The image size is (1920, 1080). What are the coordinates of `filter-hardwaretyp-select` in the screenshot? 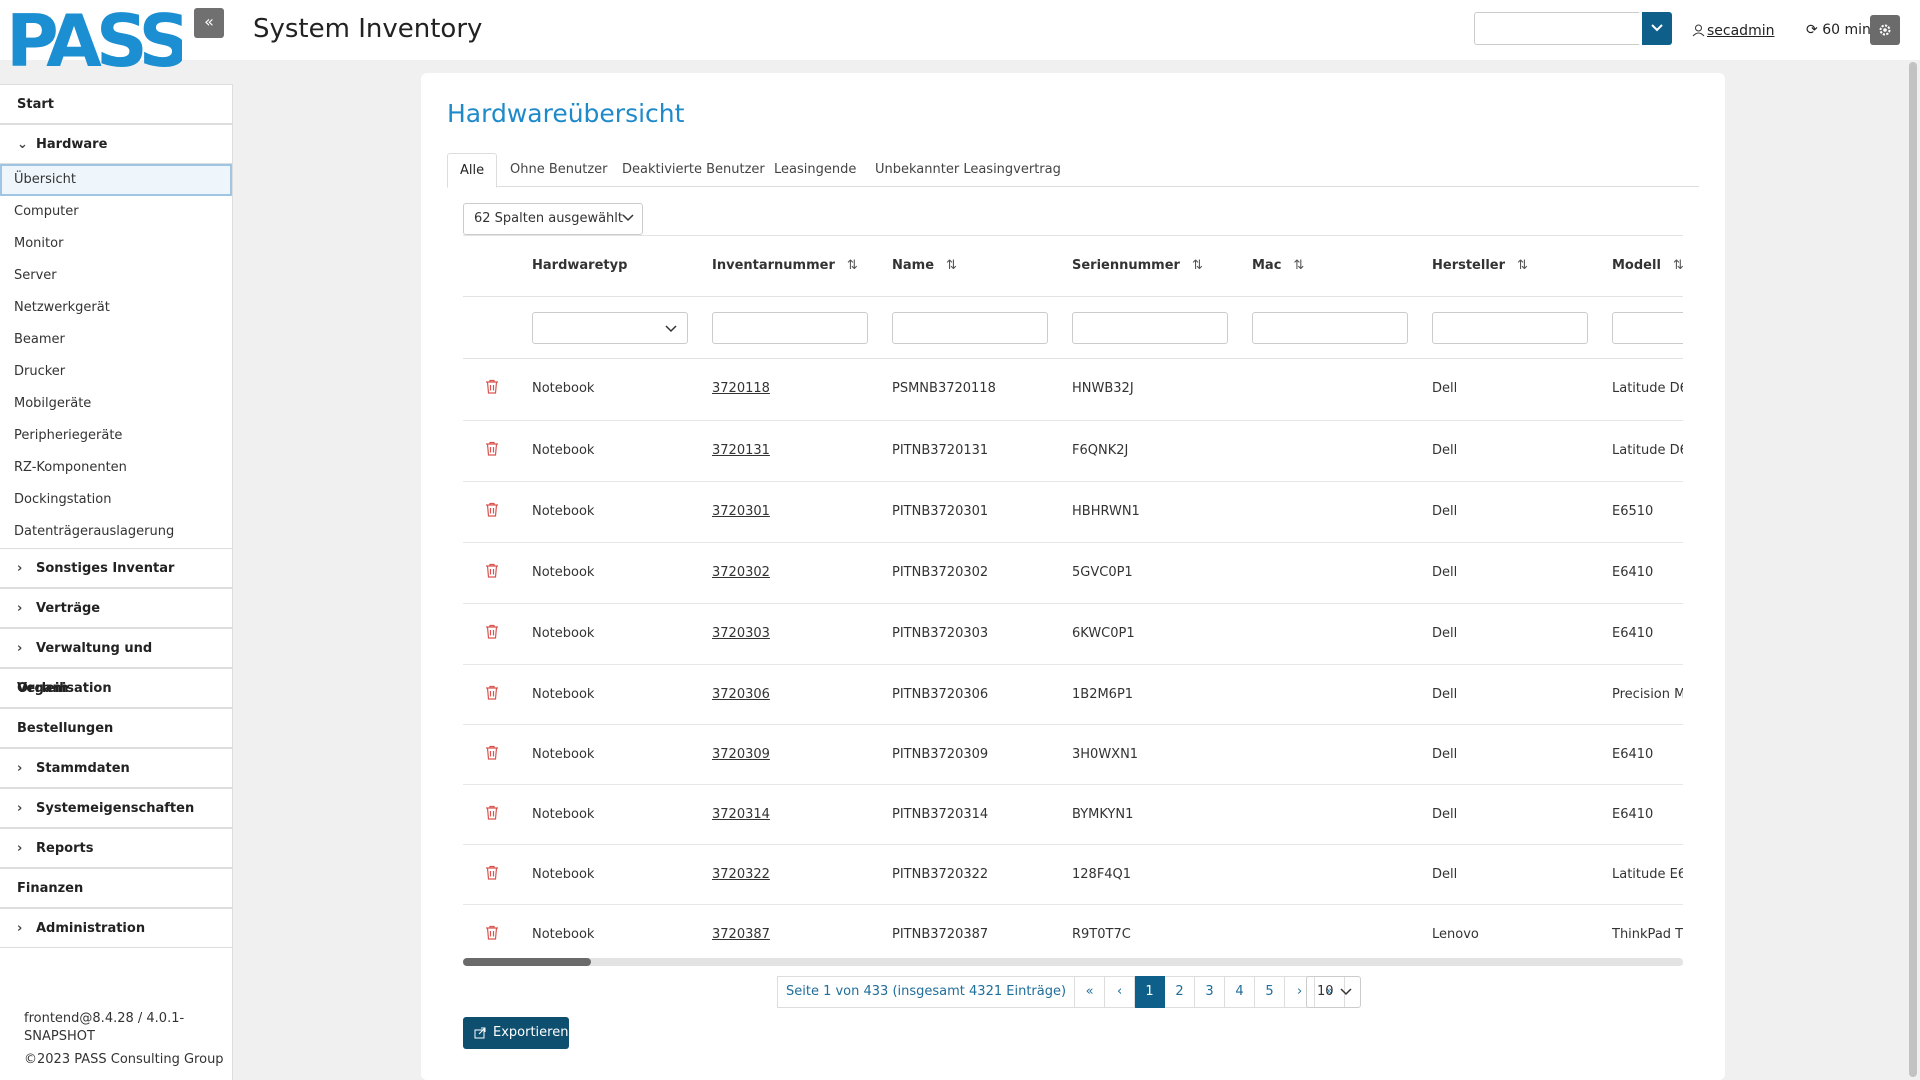 It's located at (610, 328).